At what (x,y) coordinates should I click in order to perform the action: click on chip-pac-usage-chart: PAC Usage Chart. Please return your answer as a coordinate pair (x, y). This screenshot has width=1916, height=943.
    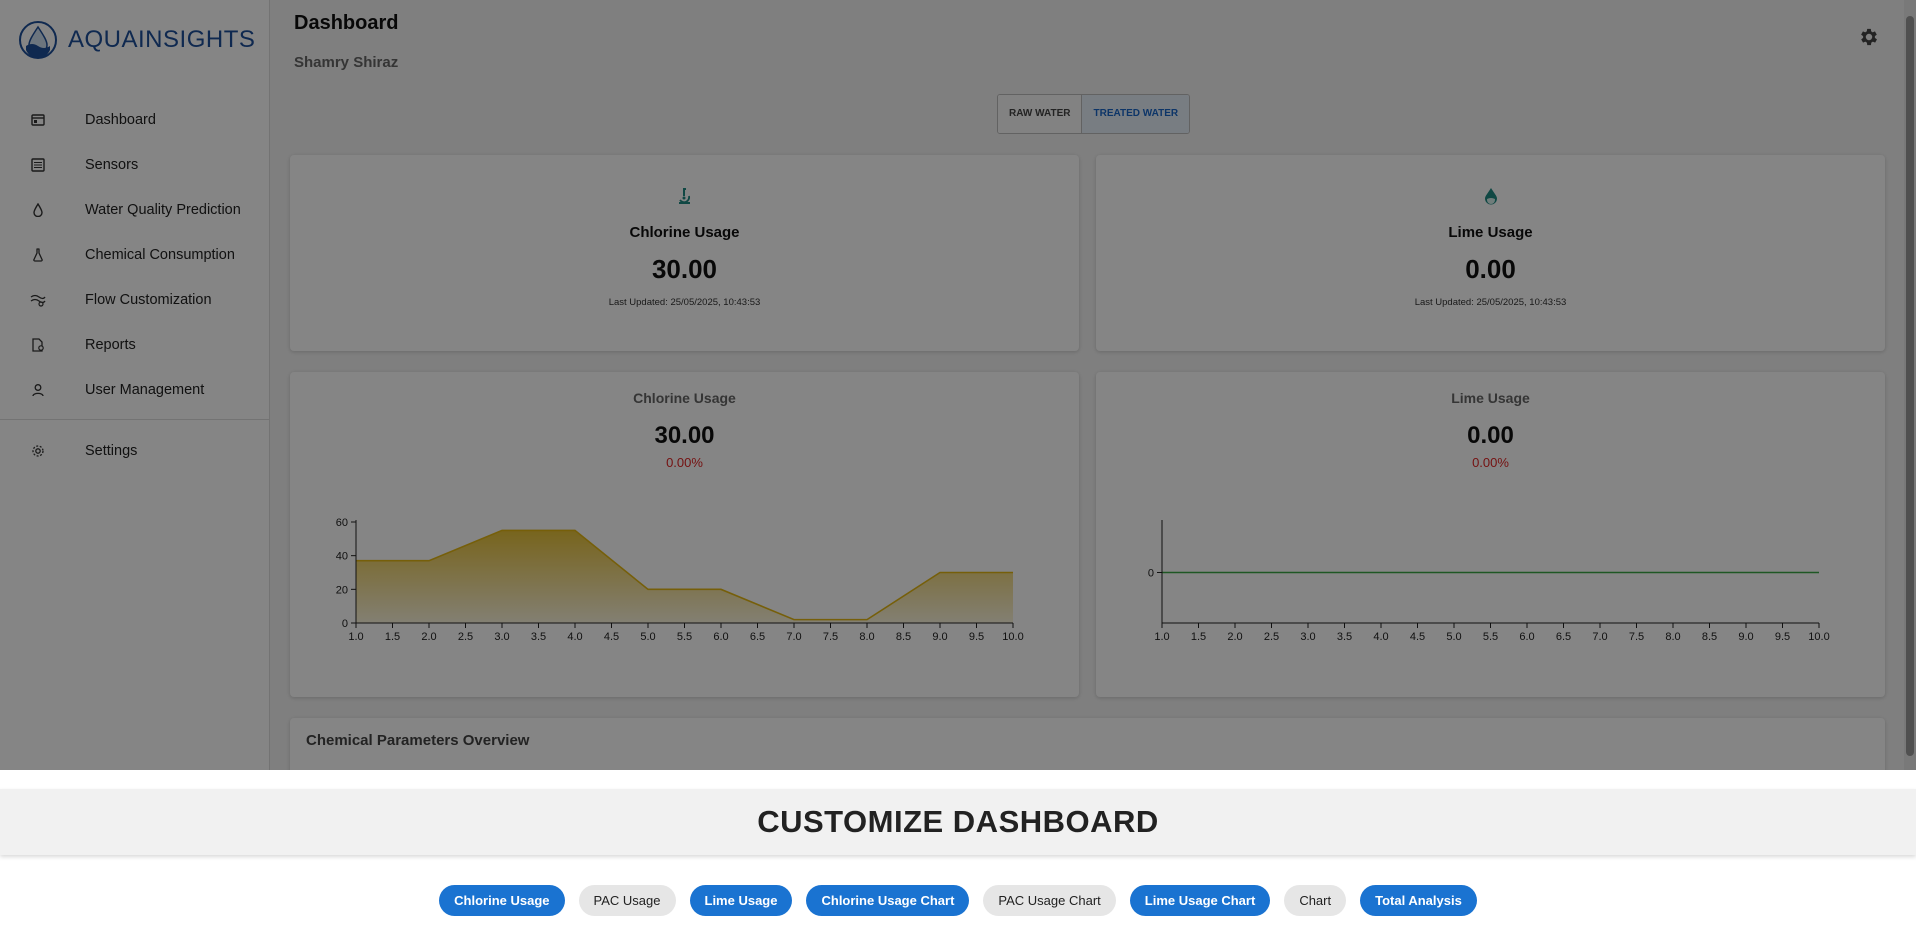
    Looking at the image, I should click on (1049, 900).